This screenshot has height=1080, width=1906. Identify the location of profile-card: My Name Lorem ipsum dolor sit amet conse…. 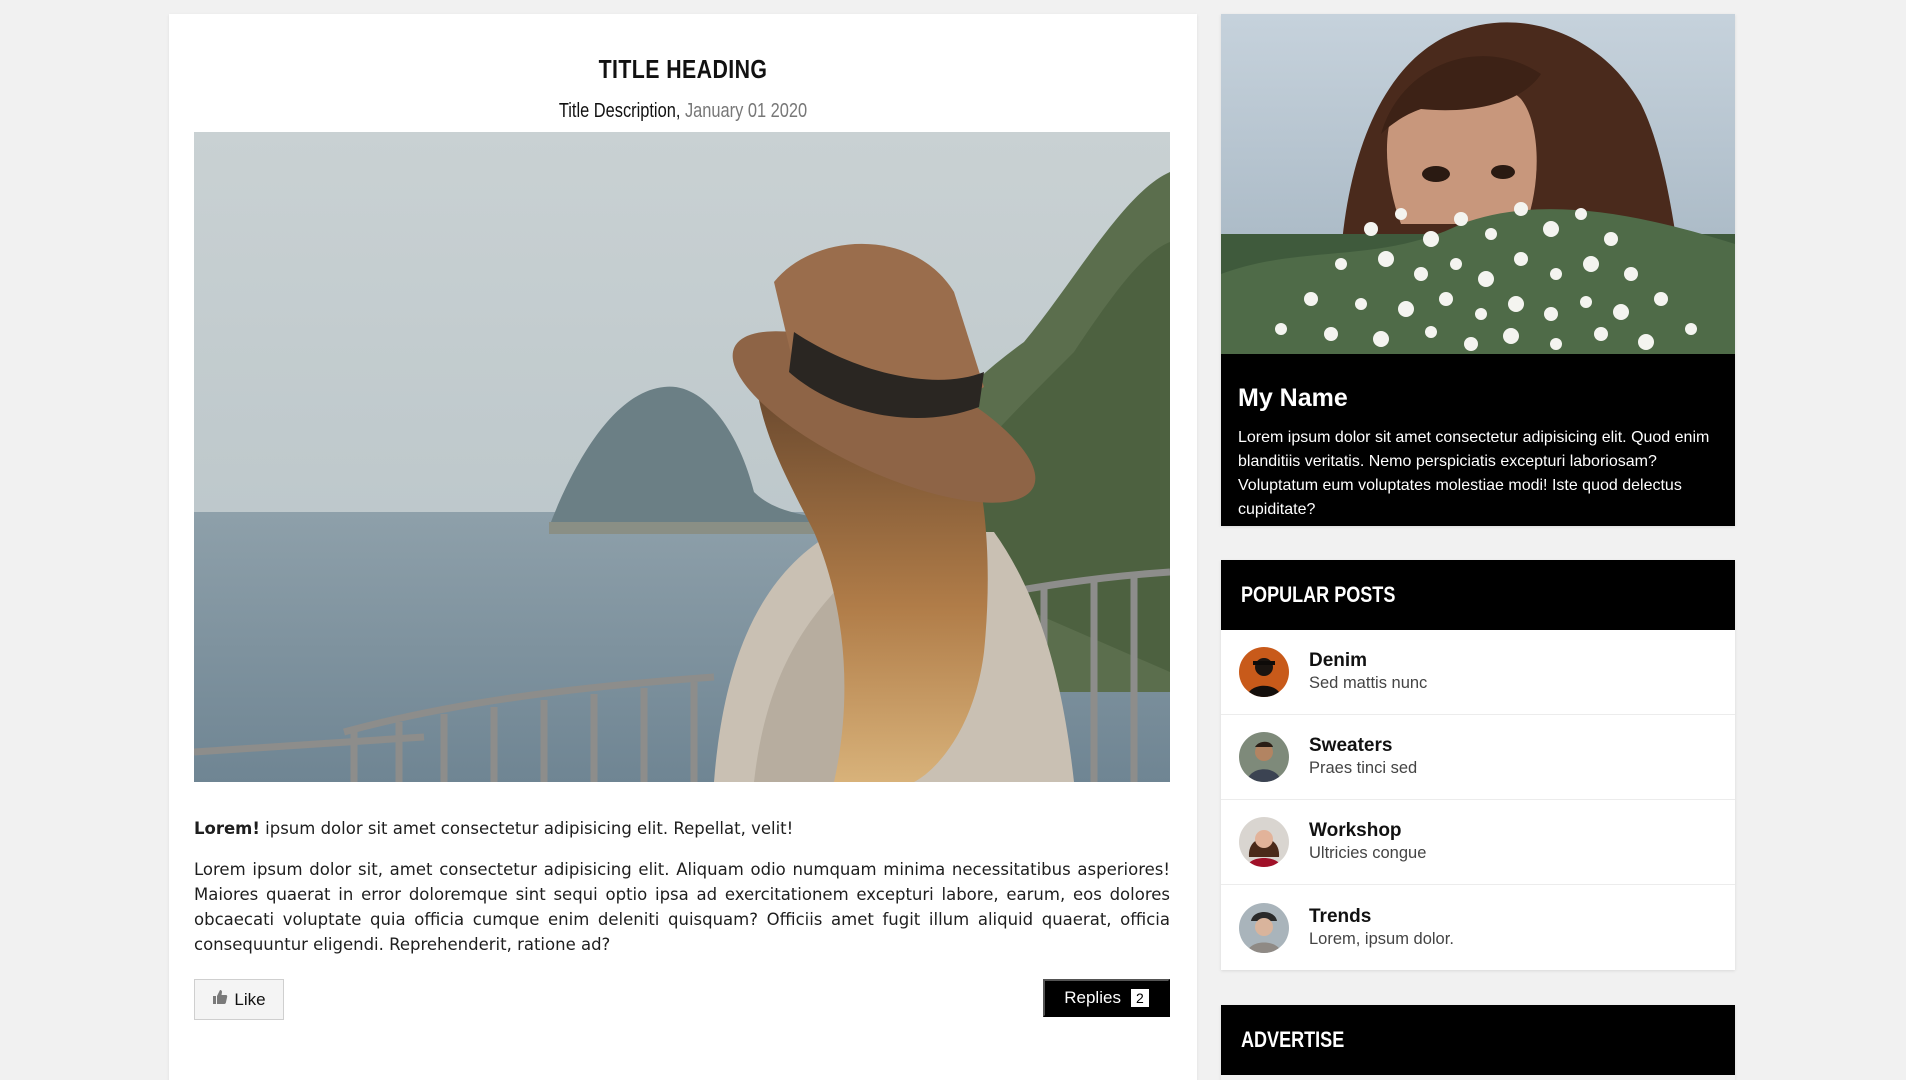
(1478, 270).